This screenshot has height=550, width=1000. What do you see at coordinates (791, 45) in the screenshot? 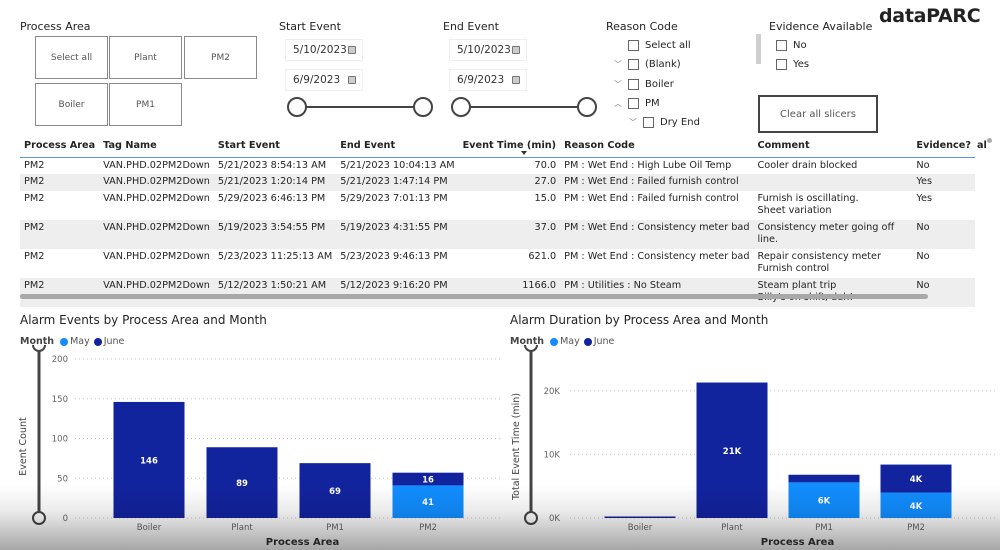
I see `evidence-item-no: No` at bounding box center [791, 45].